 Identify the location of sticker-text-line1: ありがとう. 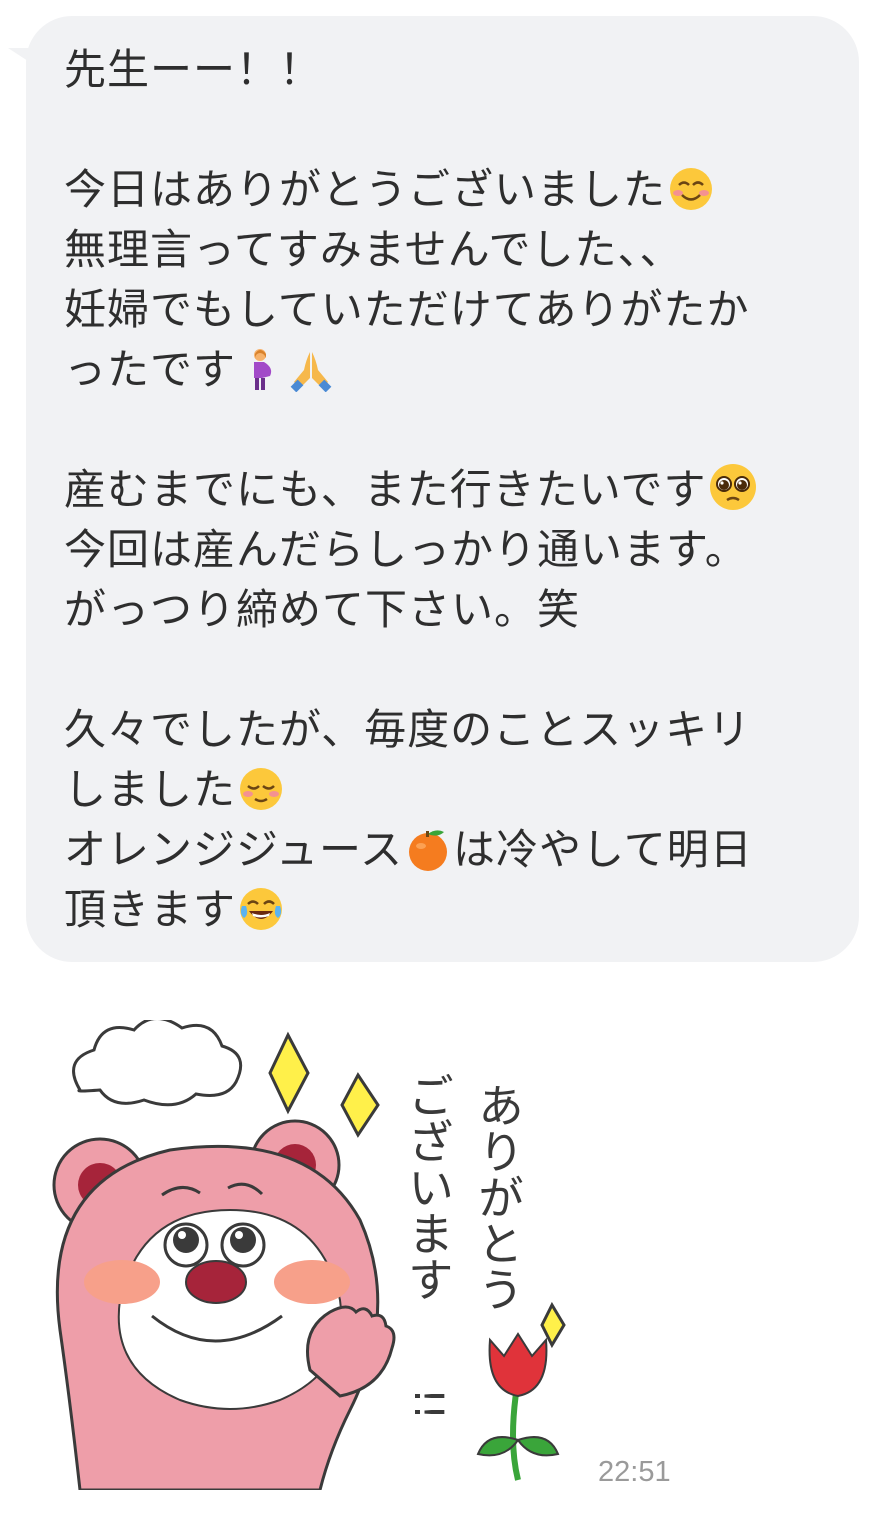
(498, 1197).